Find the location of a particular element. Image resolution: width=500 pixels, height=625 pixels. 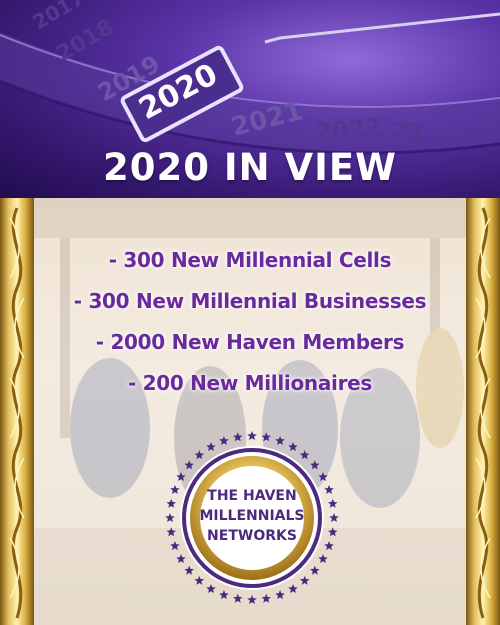

seal-line-3: NETWORKS is located at coordinates (252, 536).